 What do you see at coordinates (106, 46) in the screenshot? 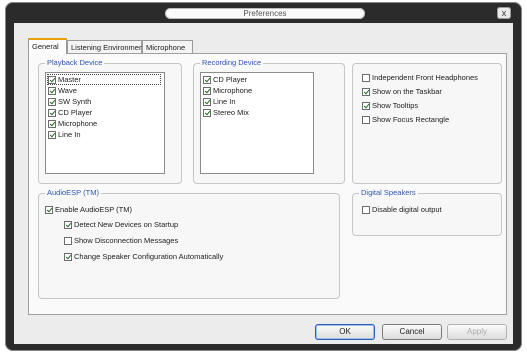
I see `tab-listening-environment: Listening Environment` at bounding box center [106, 46].